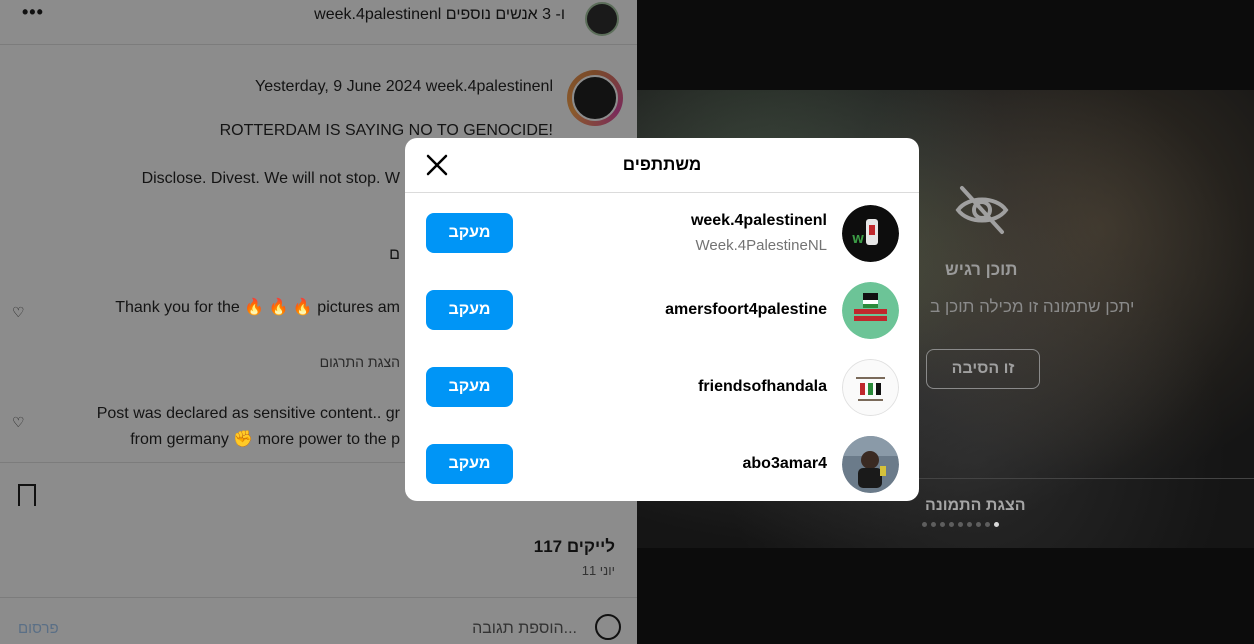 This screenshot has height=644, width=1254. What do you see at coordinates (761, 245) in the screenshot?
I see `collaborator-fullname: Week.4PalestineNL` at bounding box center [761, 245].